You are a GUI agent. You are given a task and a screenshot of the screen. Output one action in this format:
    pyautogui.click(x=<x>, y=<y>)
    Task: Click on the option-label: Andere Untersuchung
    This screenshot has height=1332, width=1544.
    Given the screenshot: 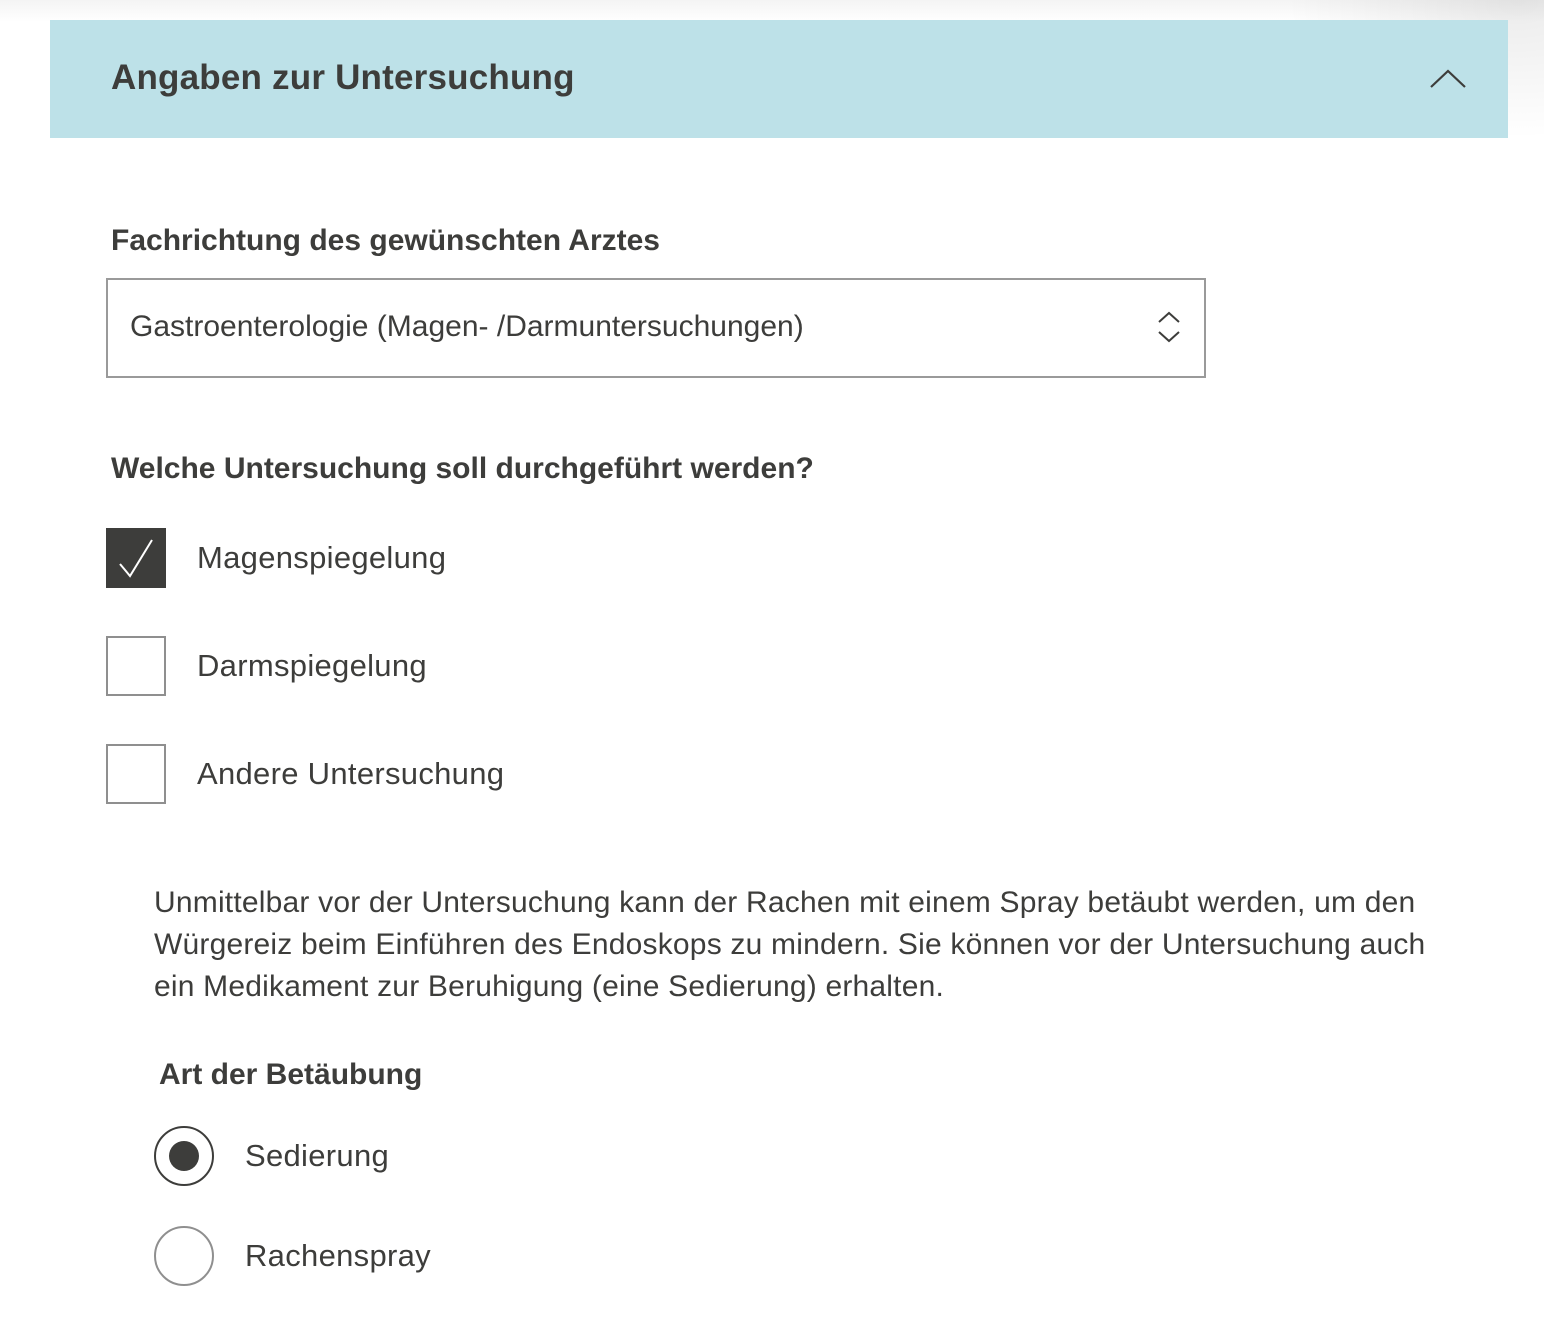 What is the action you would take?
    pyautogui.click(x=351, y=773)
    